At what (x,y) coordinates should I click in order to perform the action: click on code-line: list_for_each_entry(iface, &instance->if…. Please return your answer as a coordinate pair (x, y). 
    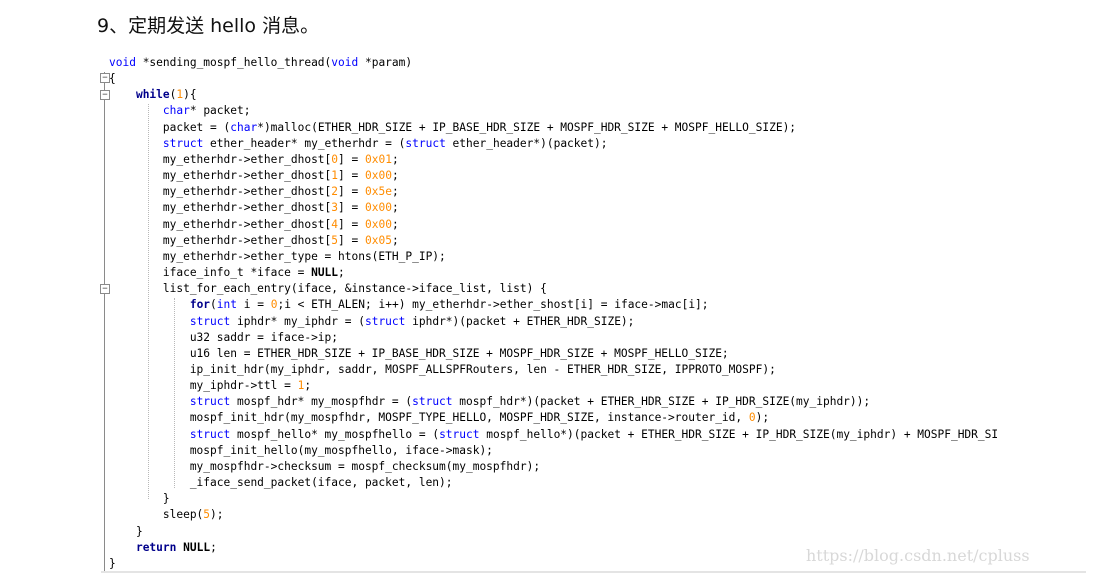
    Looking at the image, I should click on (328, 289).